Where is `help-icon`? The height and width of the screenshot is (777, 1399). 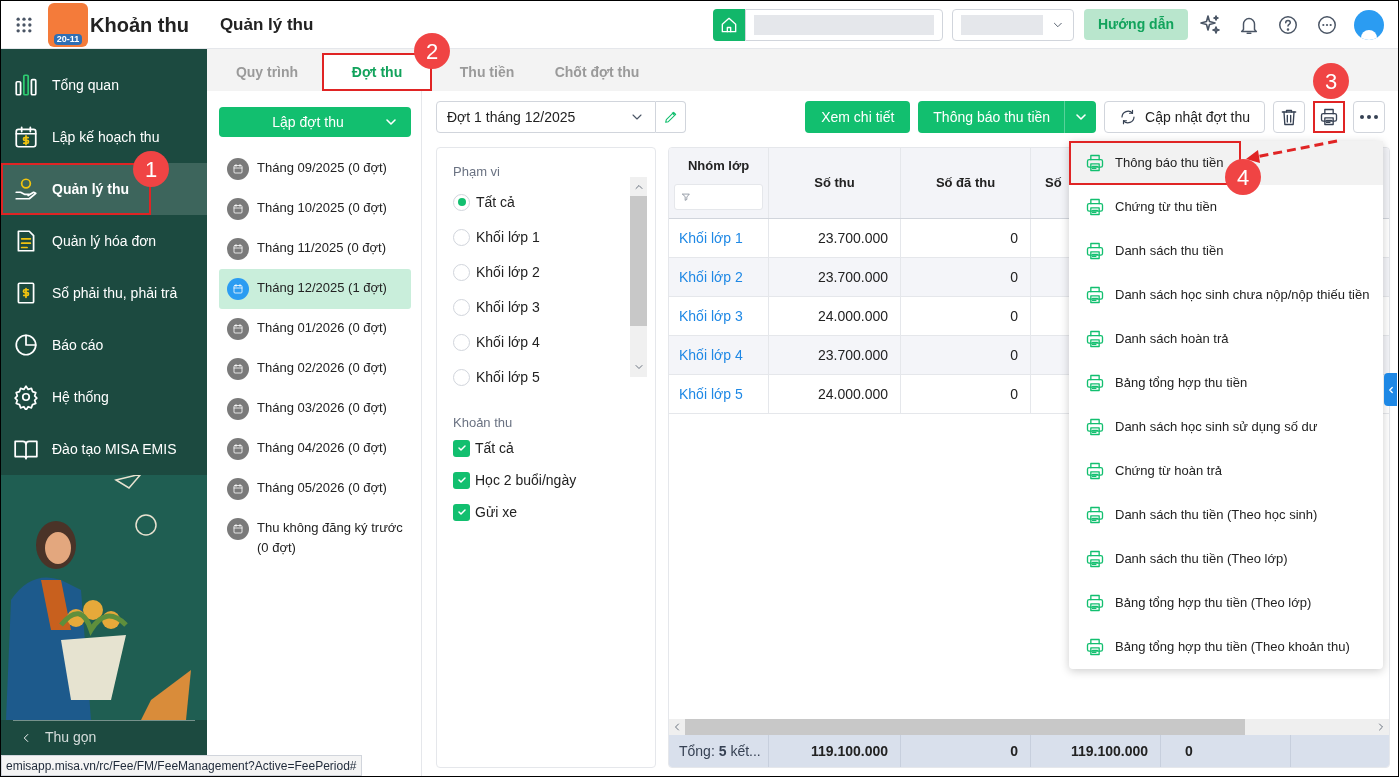
help-icon is located at coordinates (1288, 24).